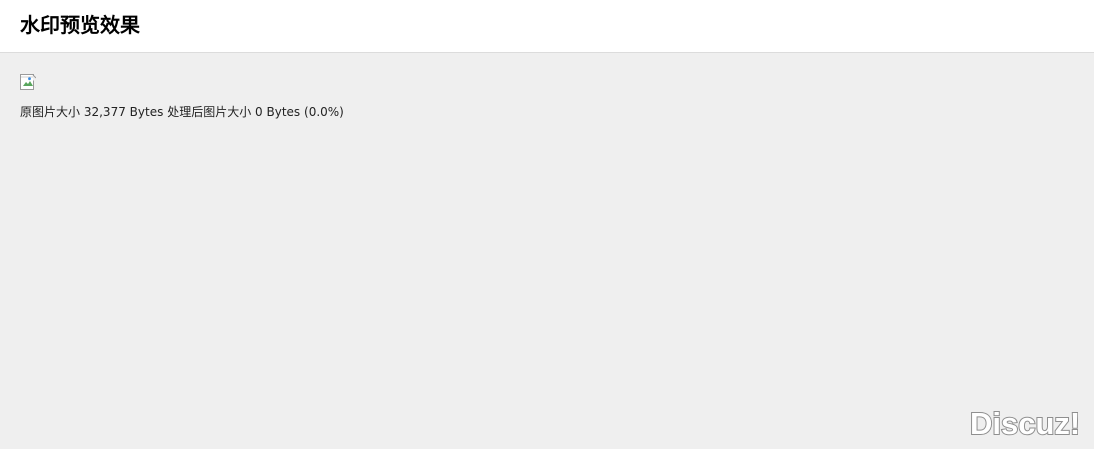 The image size is (1094, 449). What do you see at coordinates (324, 112) in the screenshot?
I see `processed-size-ratio: (0.0%)` at bounding box center [324, 112].